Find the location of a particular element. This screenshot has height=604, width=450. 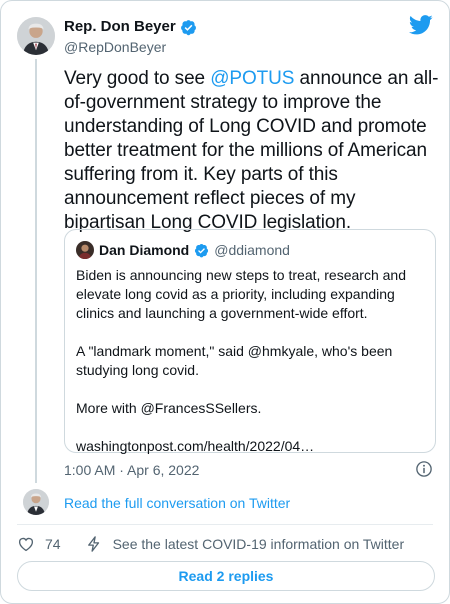

reply-avatar is located at coordinates (36, 502).